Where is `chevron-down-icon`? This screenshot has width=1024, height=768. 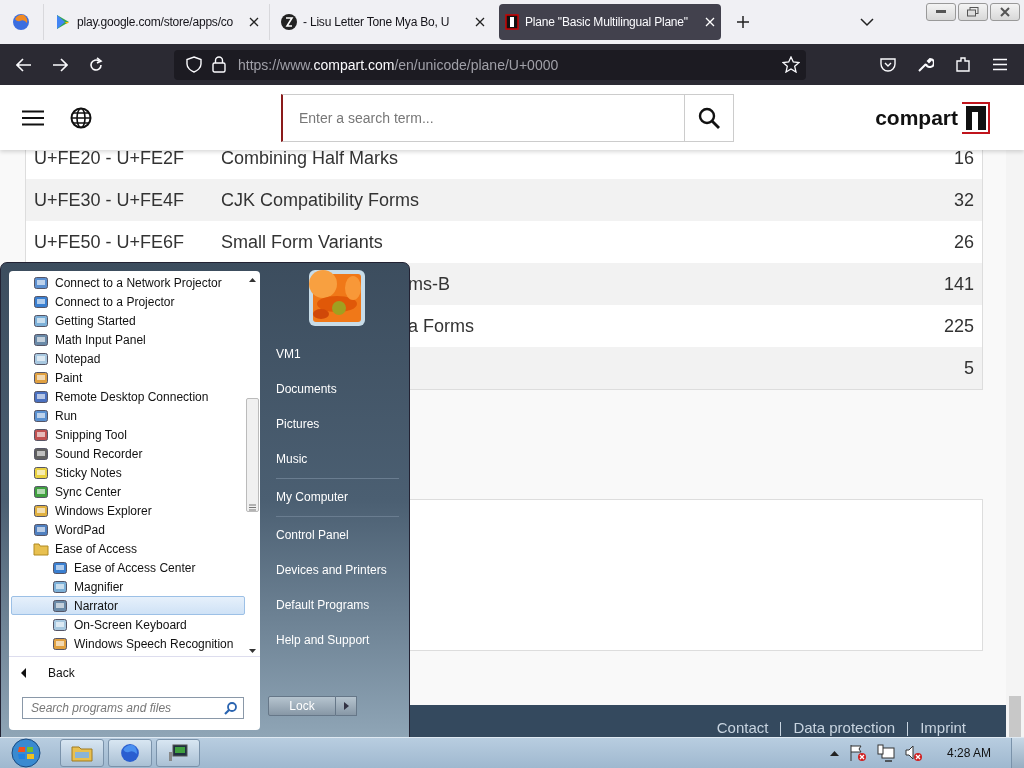
chevron-down-icon is located at coordinates (867, 22).